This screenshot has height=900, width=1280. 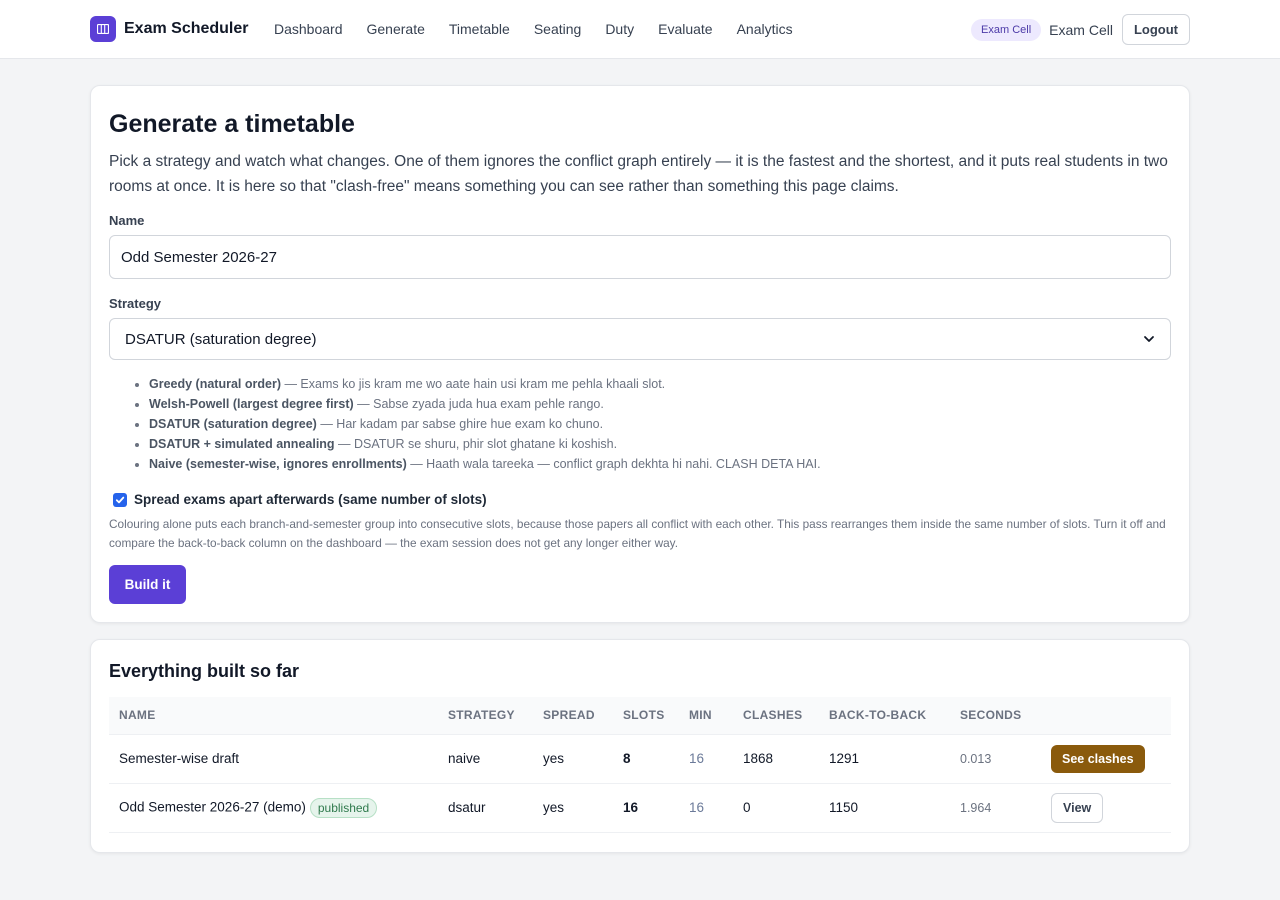 I want to click on nav-evaluate: Evaluate, so click(x=685, y=29).